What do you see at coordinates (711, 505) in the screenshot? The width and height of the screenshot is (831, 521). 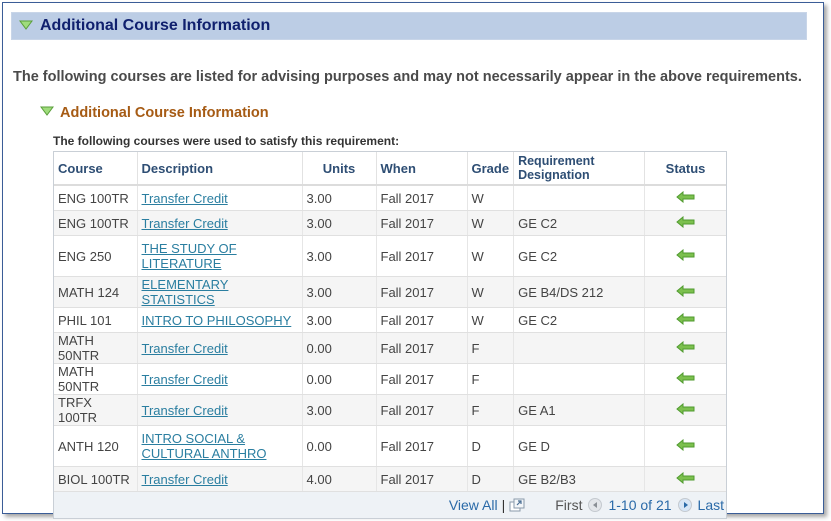 I see `last-page-link: Last` at bounding box center [711, 505].